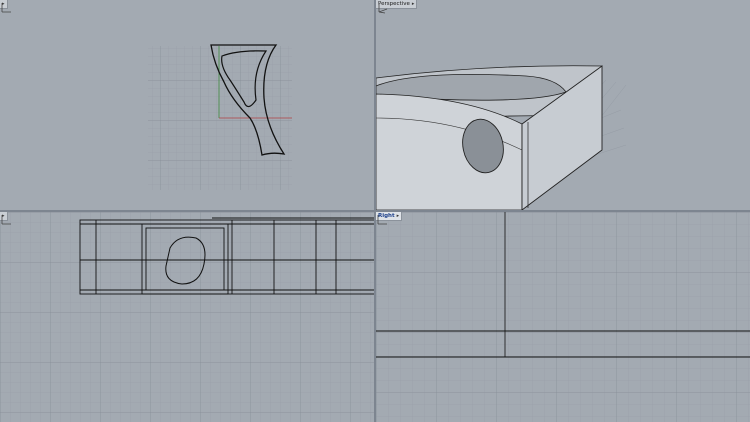 The image size is (750, 422). What do you see at coordinates (220, 117) in the screenshot?
I see `top-view-canvas` at bounding box center [220, 117].